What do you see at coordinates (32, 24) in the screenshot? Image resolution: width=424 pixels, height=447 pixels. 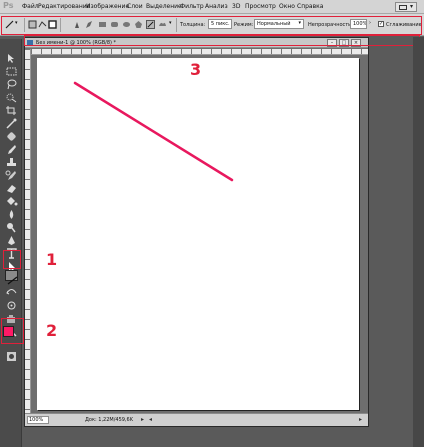 I see `shape-layers-icon` at bounding box center [32, 24].